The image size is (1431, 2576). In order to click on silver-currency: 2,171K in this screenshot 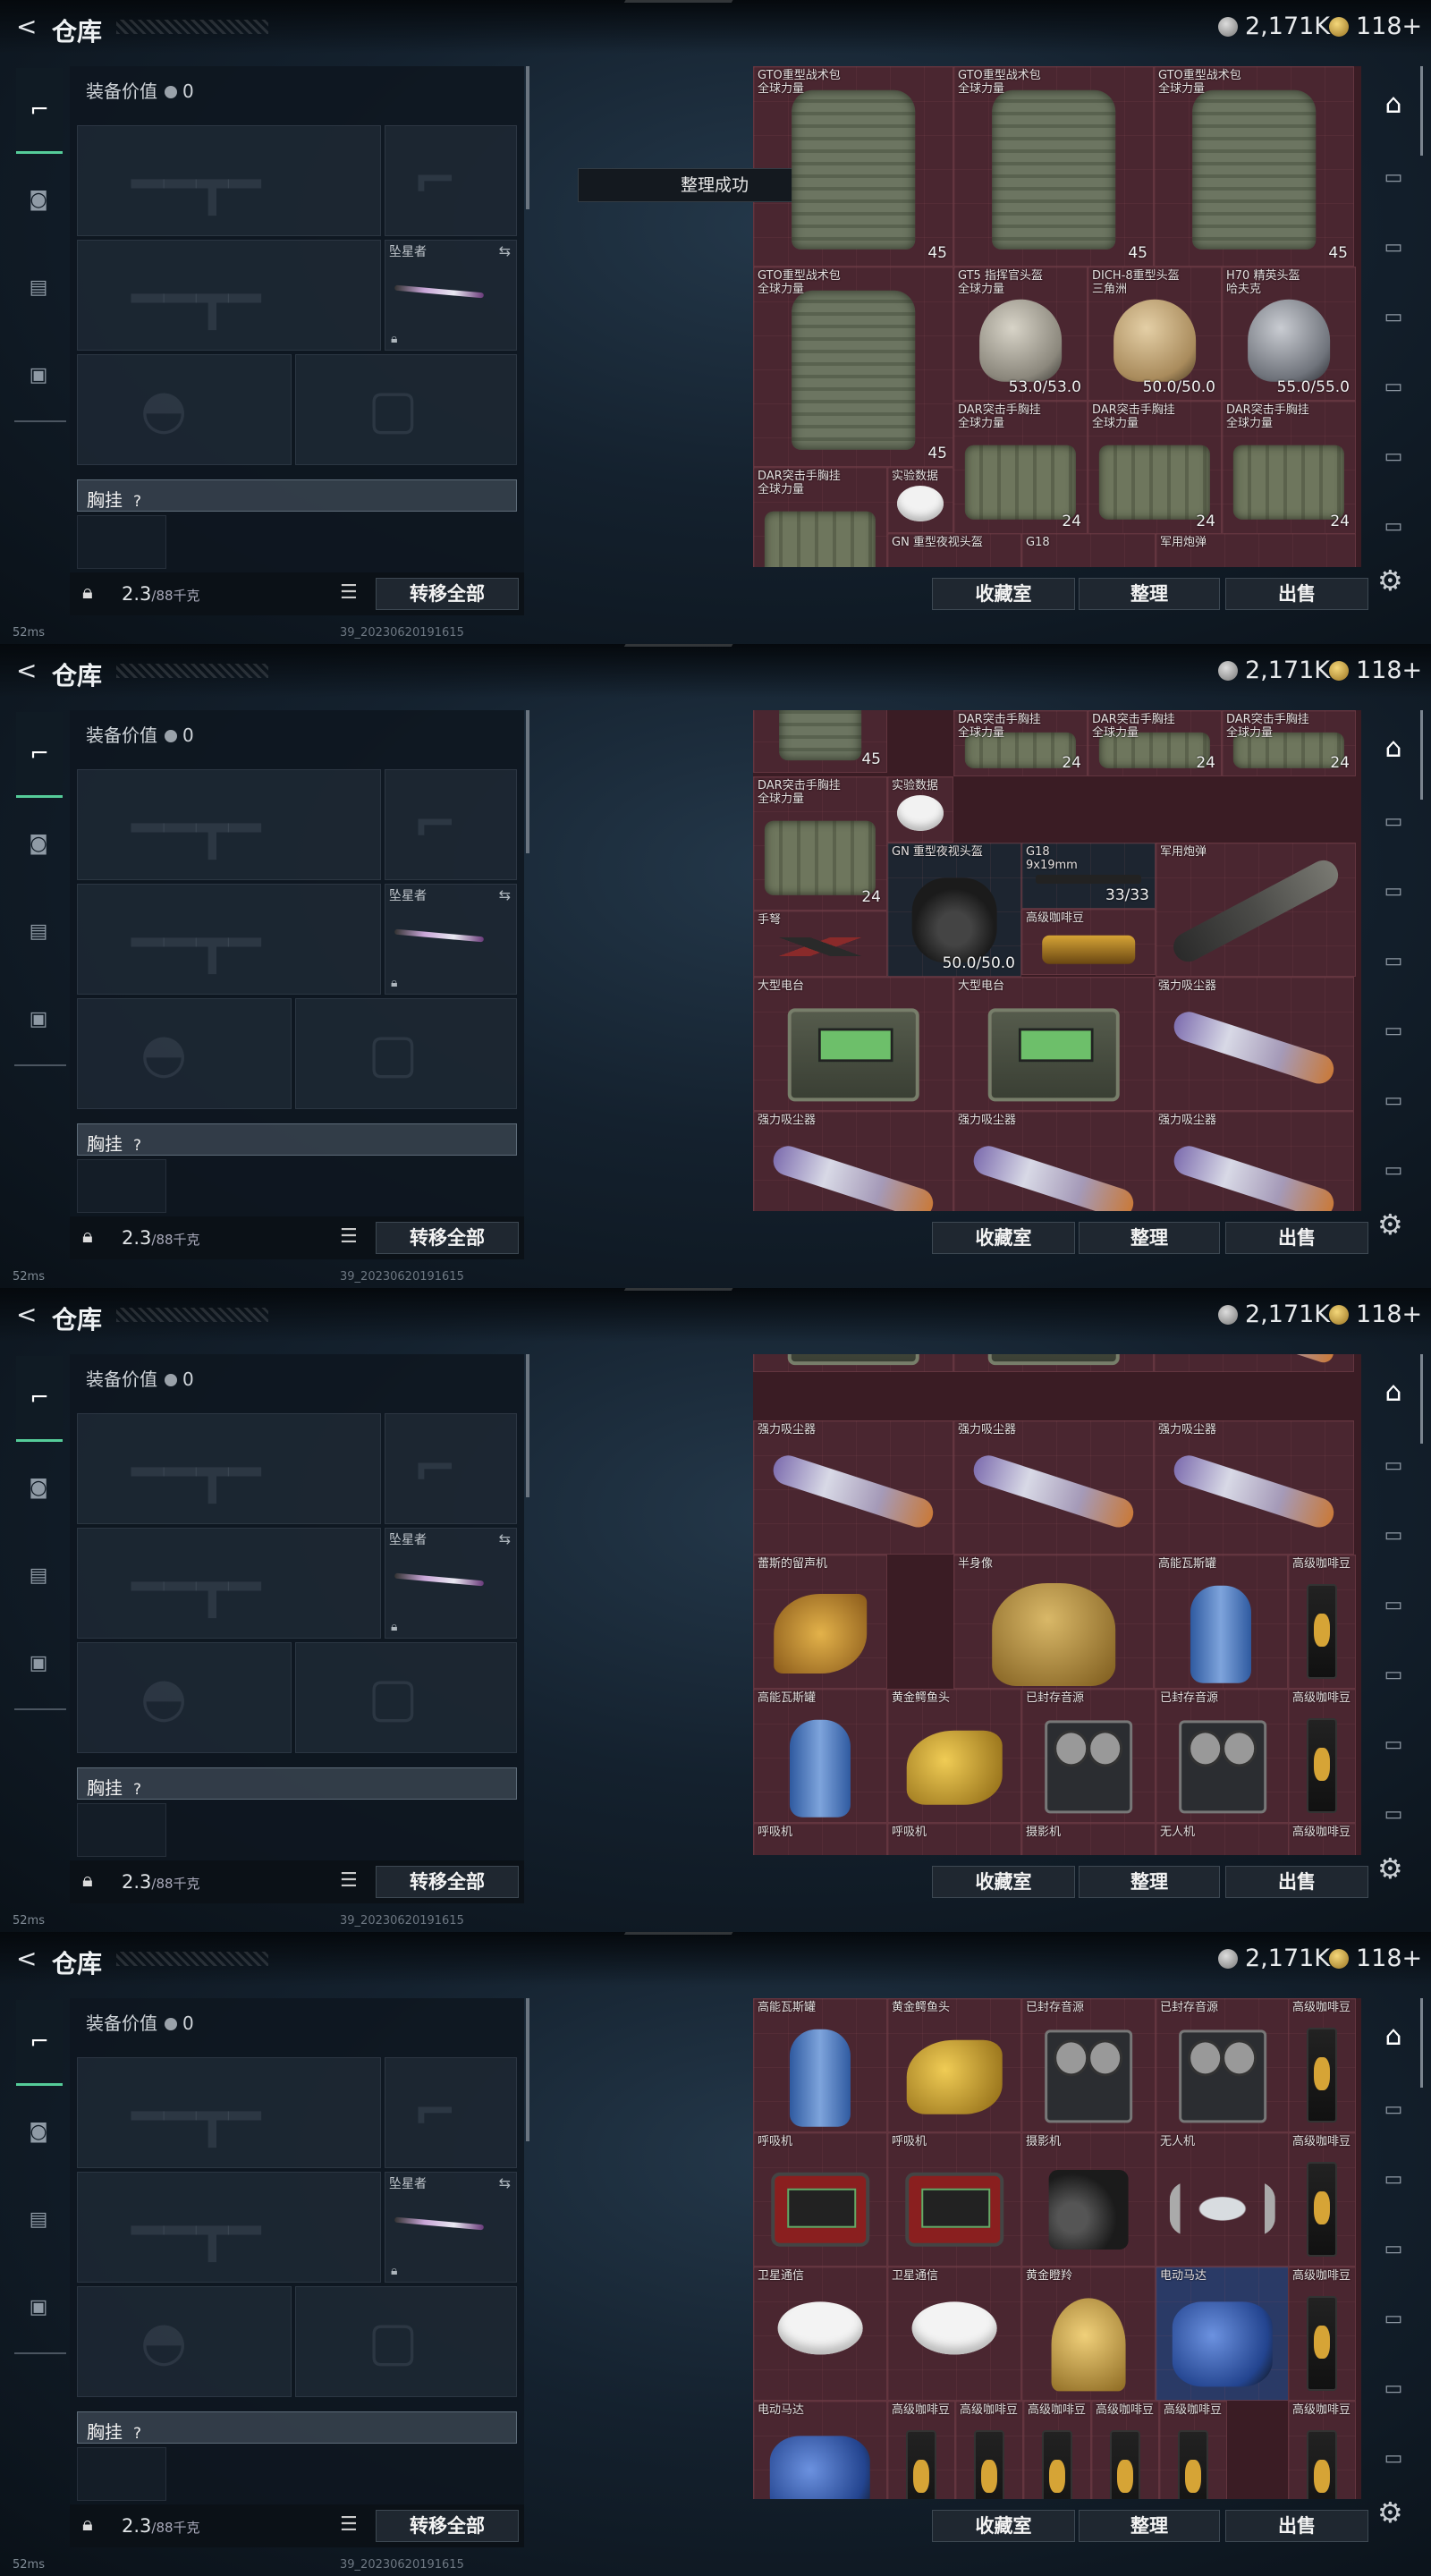, I will do `click(1274, 670)`.